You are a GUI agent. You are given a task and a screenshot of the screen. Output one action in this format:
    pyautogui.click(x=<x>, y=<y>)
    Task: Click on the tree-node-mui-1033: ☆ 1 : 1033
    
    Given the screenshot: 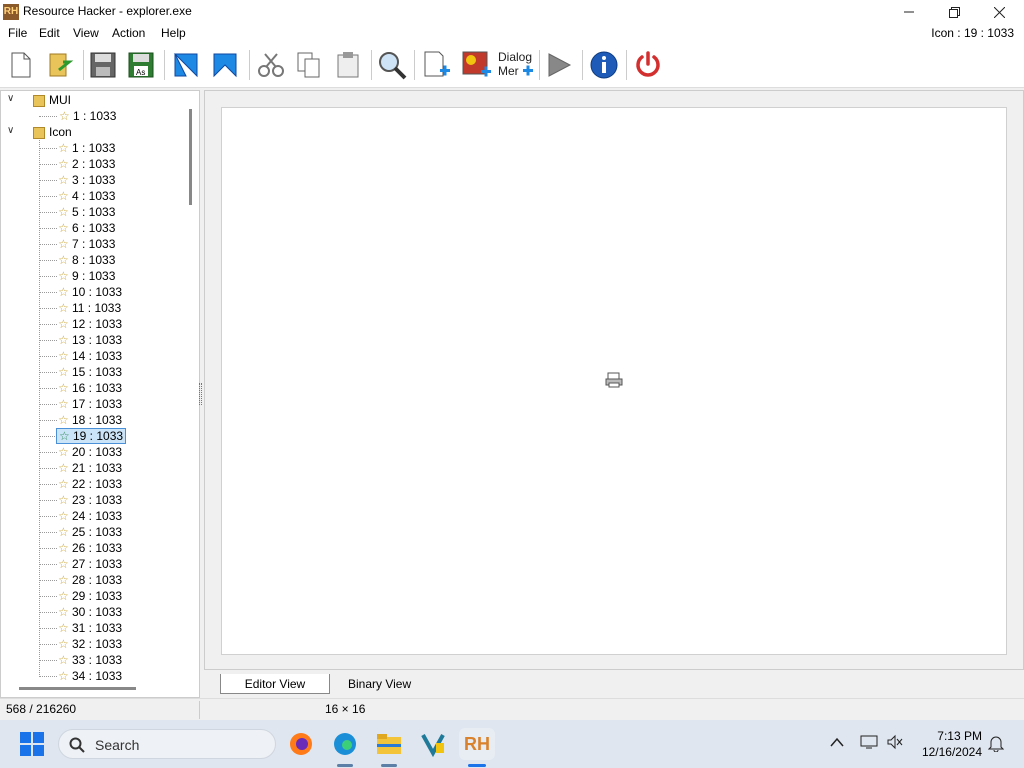 What is the action you would take?
    pyautogui.click(x=87, y=116)
    